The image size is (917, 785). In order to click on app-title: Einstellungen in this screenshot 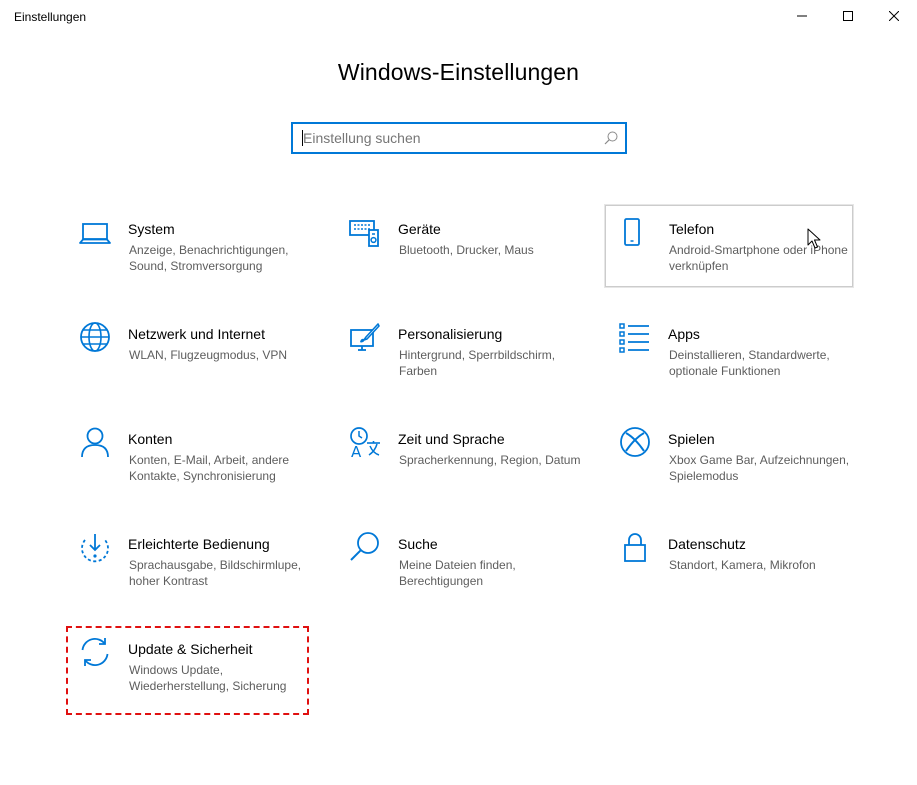, I will do `click(50, 17)`.